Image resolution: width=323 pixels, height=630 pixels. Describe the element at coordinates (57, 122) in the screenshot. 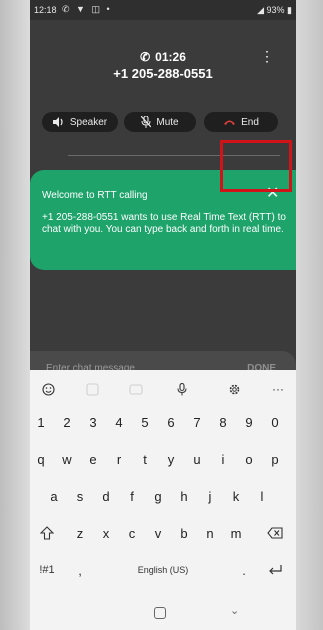

I see `speaker-icon` at that location.